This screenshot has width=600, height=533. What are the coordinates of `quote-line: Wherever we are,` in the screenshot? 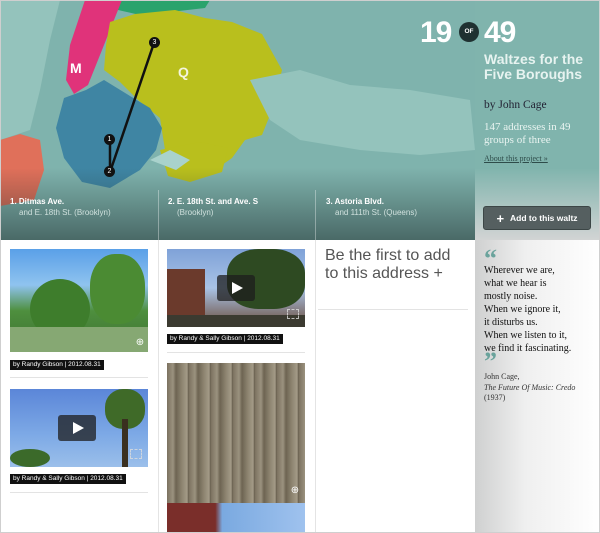 It's located at (519, 270).